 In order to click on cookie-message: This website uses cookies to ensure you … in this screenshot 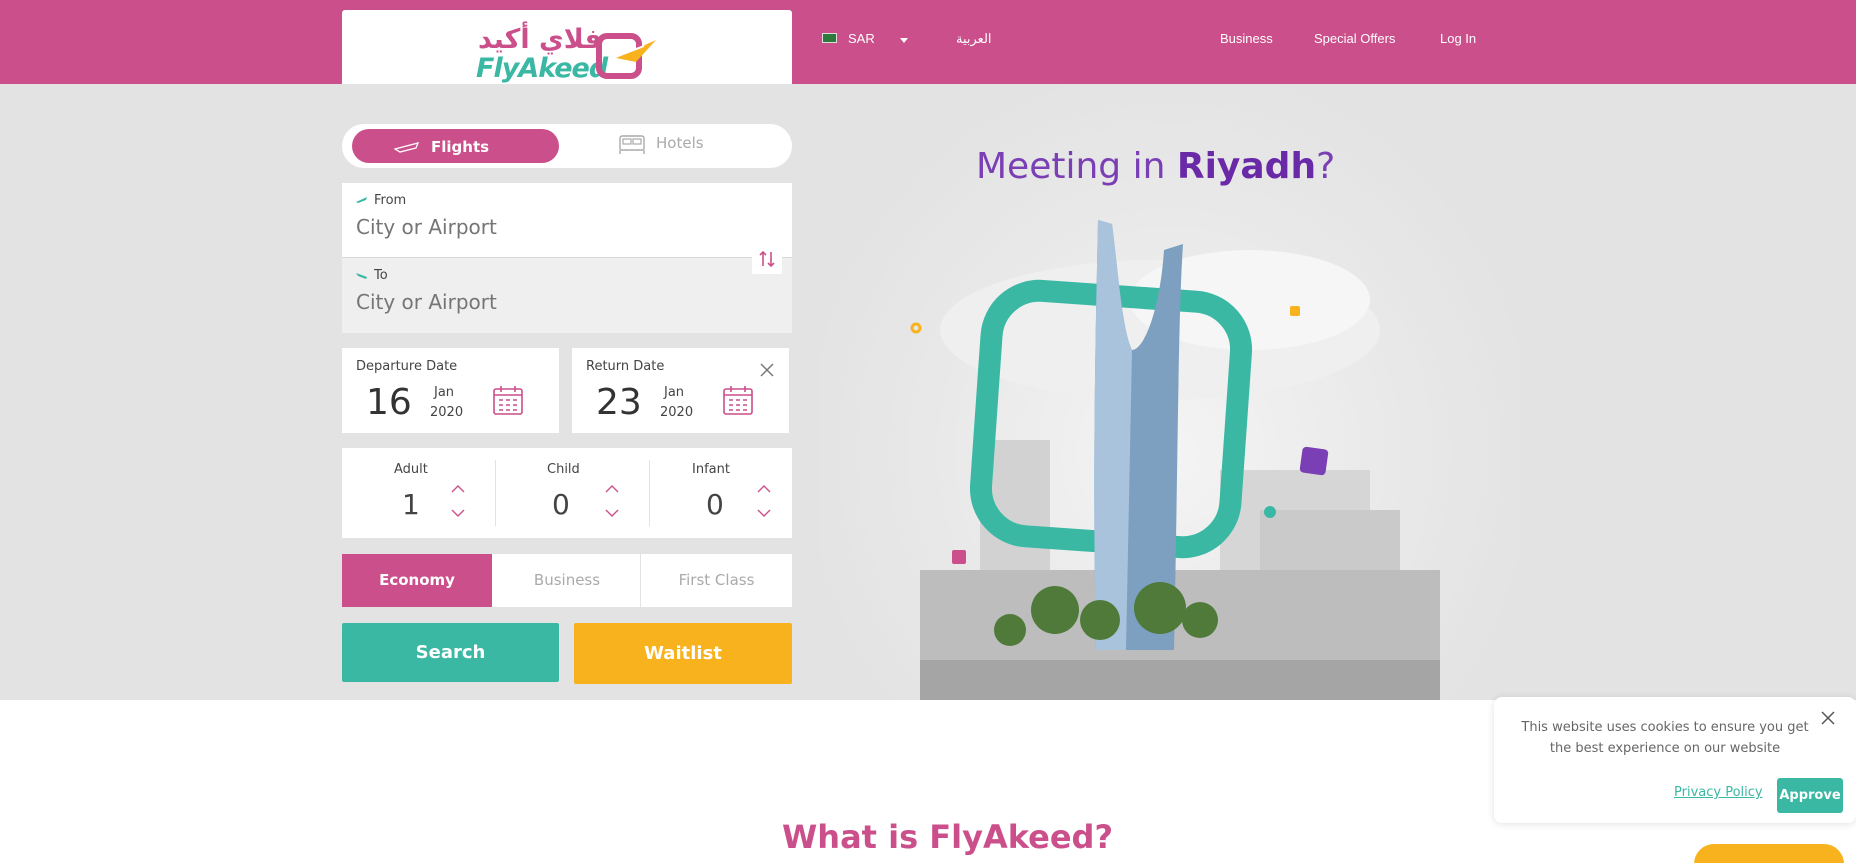, I will do `click(1665, 738)`.